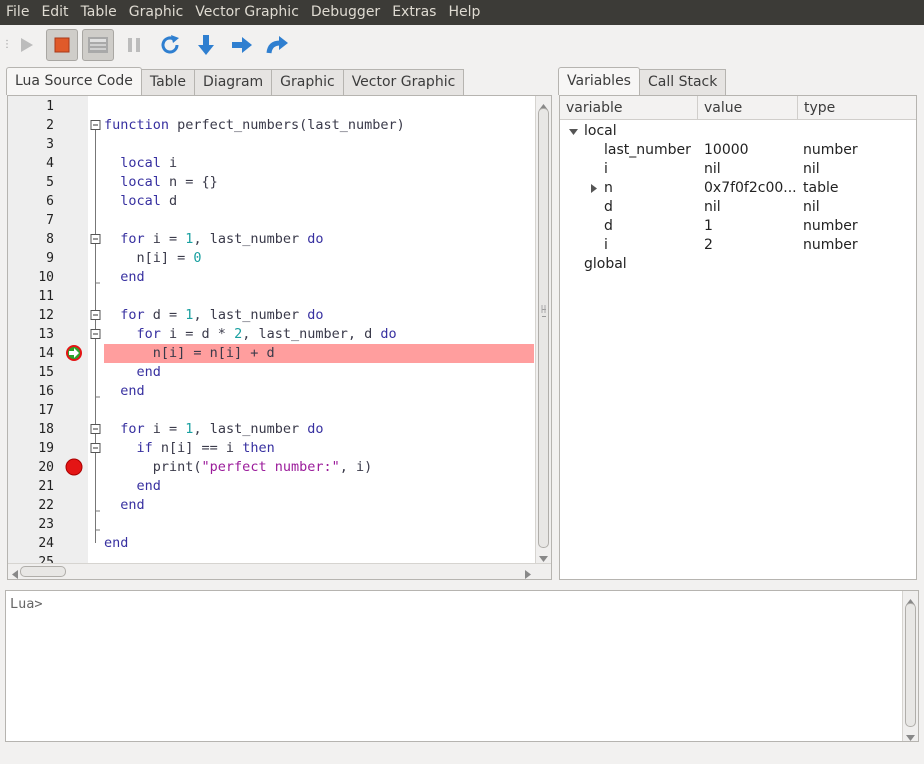  Describe the element at coordinates (279, 571) in the screenshot. I see `editor-horizontal-scrollbar` at that location.